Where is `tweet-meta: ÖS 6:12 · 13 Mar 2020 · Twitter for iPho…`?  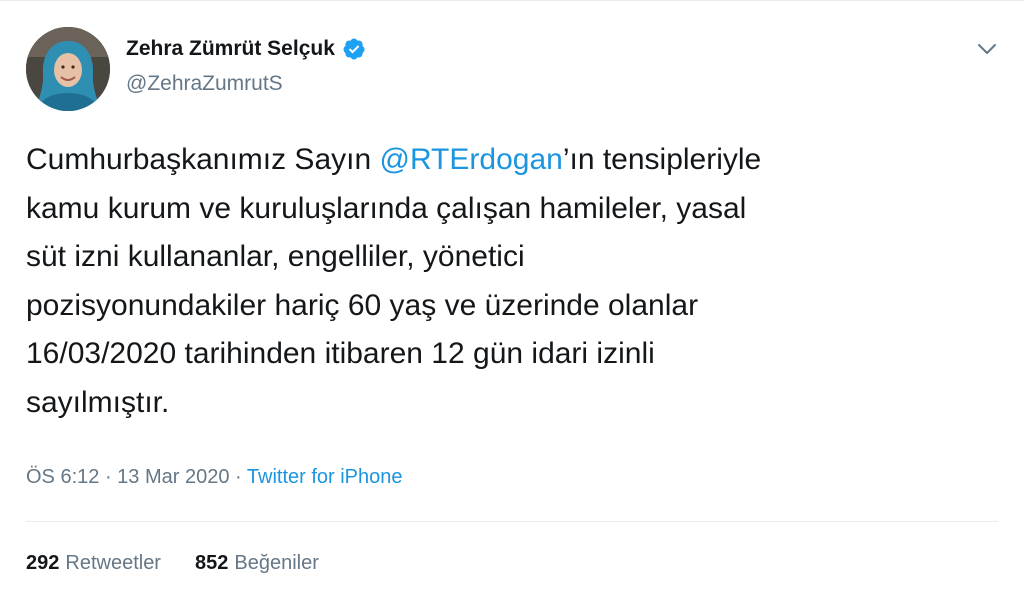 tweet-meta: ÖS 6:12 · 13 Mar 2020 · Twitter for iPho… is located at coordinates (214, 477).